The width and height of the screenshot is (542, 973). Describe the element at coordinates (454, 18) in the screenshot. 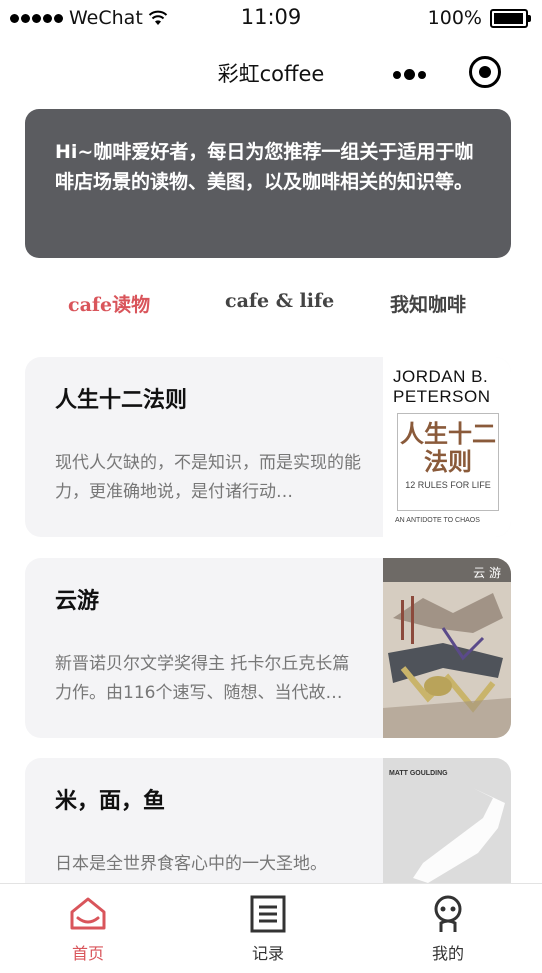

I see `battery-percent: 100%` at that location.